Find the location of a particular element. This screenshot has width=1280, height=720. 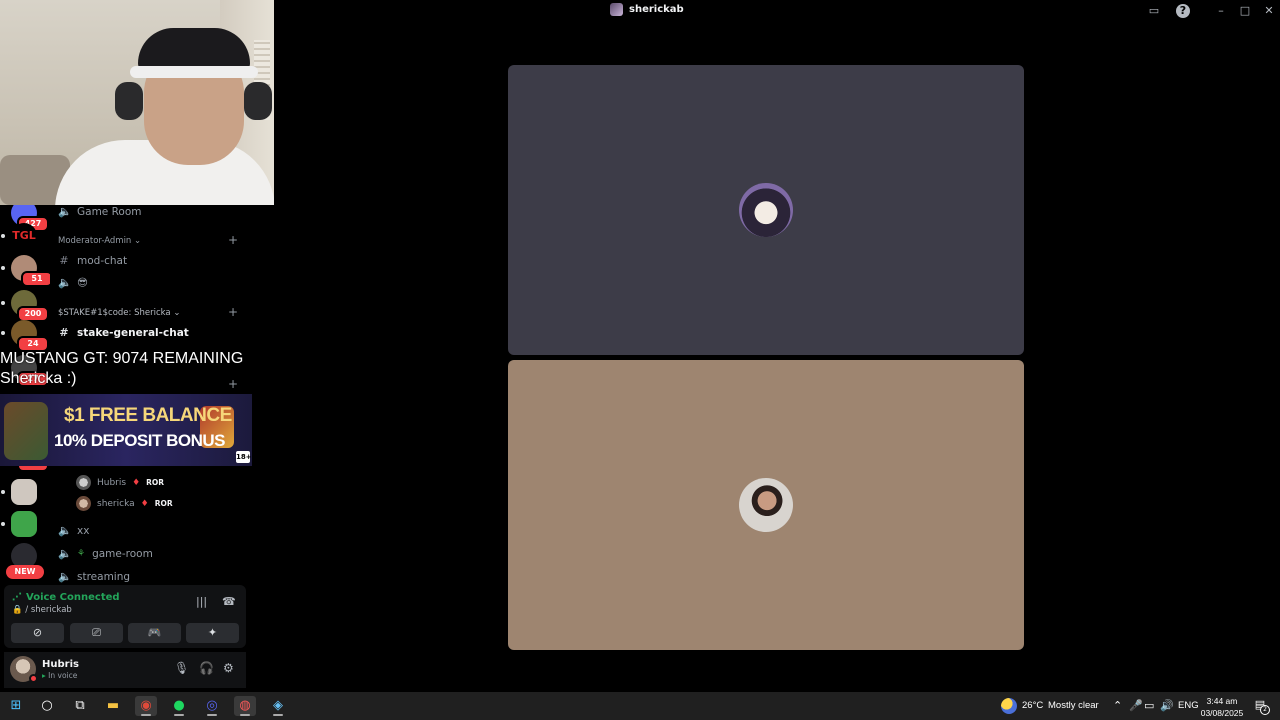

text-channel-mod-chat: # mod-chat is located at coordinates (92, 260).